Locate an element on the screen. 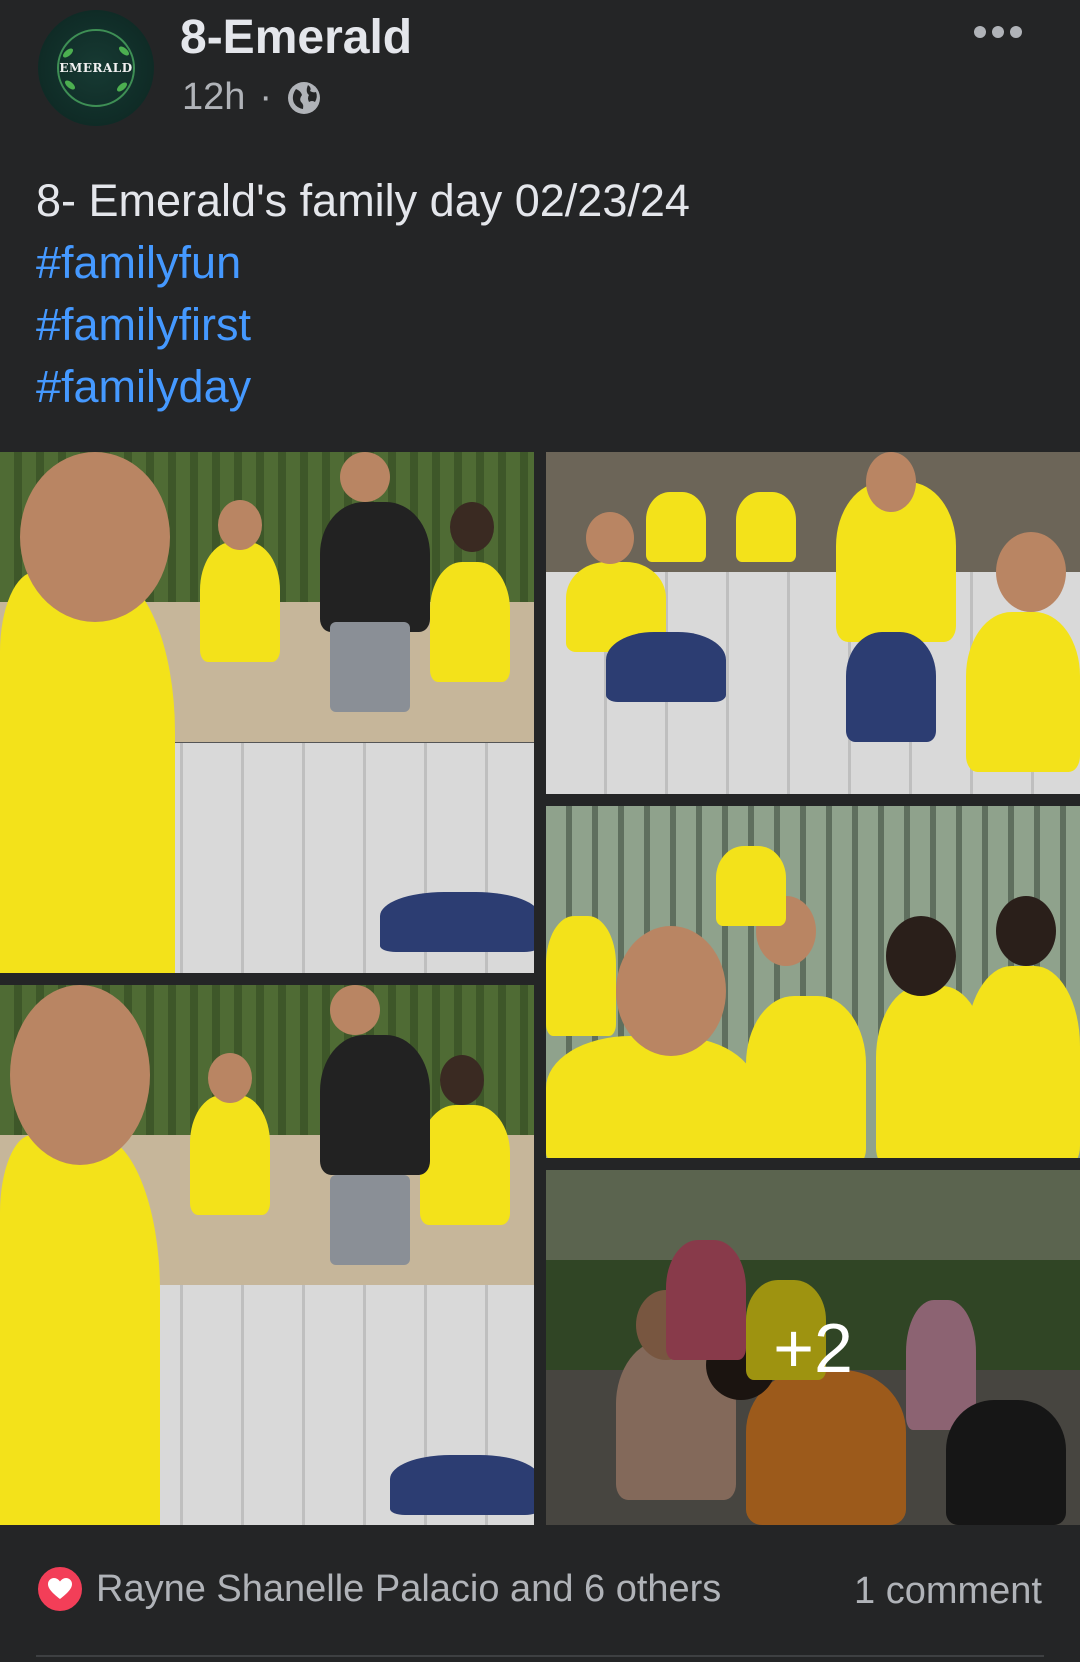 This screenshot has width=1080, height=1662. post-time: 12h is located at coordinates (213, 97).